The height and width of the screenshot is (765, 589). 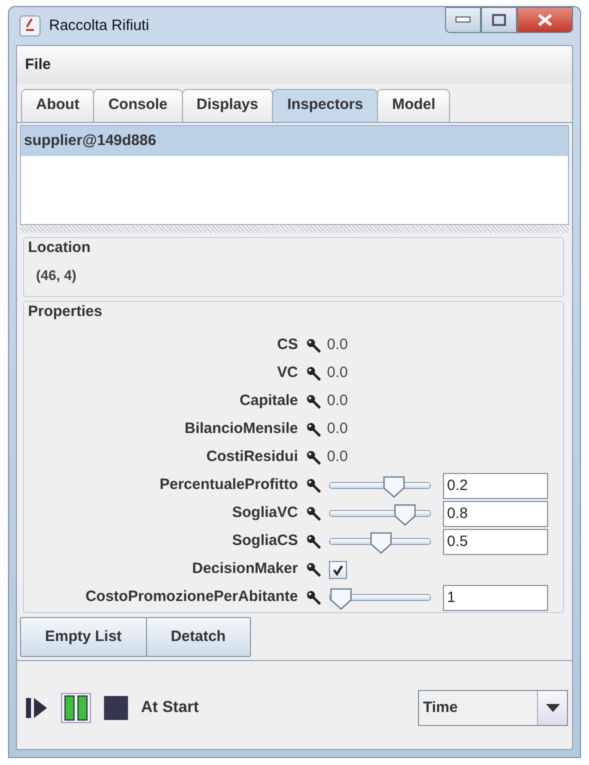 I want to click on time-dropdown: Time, so click(x=493, y=708).